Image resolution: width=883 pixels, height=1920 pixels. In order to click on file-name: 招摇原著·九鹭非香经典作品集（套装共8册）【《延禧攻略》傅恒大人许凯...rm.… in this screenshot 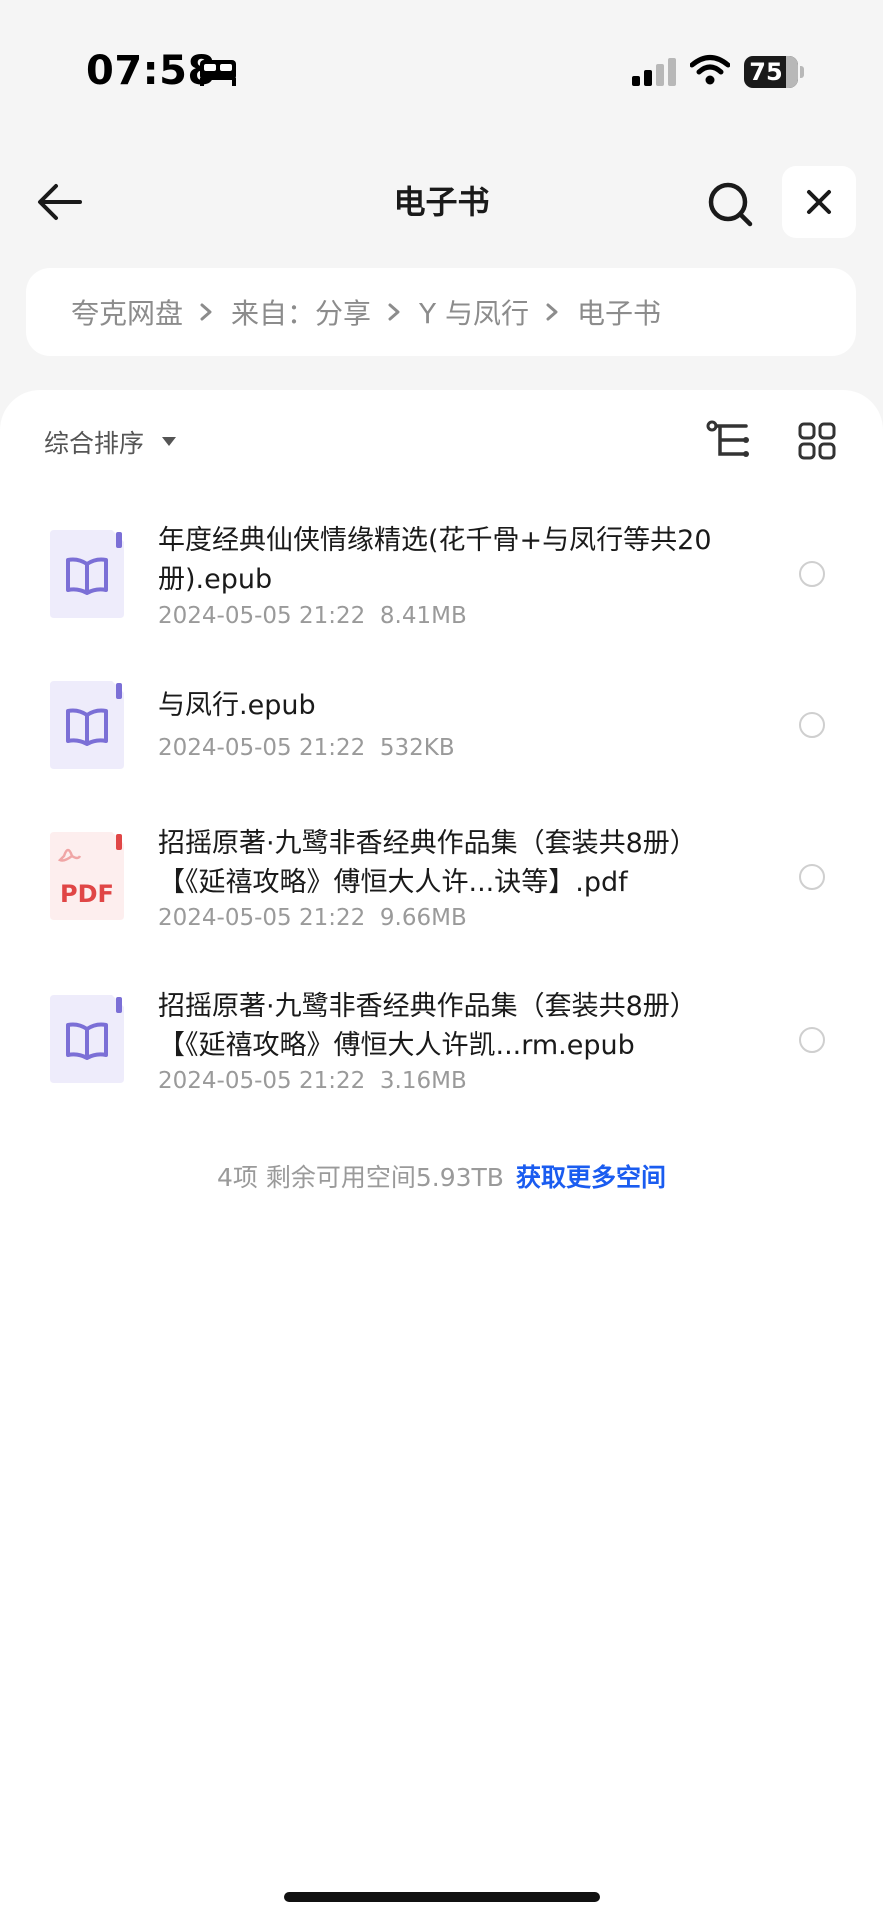, I will do `click(427, 1026)`.